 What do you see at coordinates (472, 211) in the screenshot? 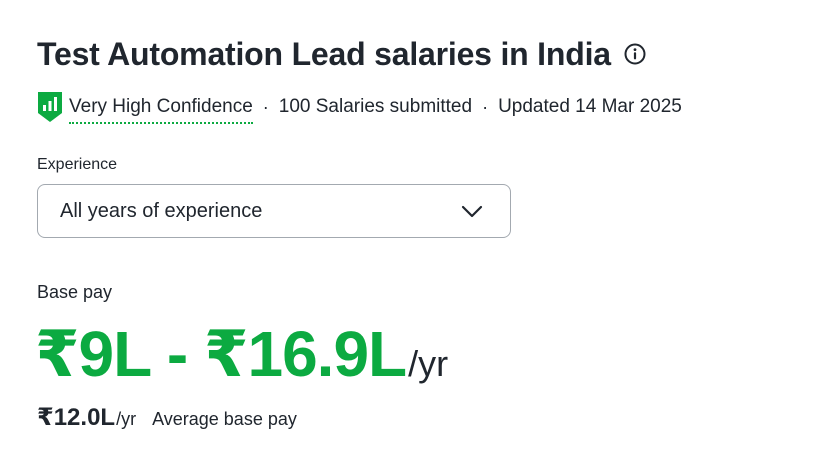
I see `chevron-down-icon` at bounding box center [472, 211].